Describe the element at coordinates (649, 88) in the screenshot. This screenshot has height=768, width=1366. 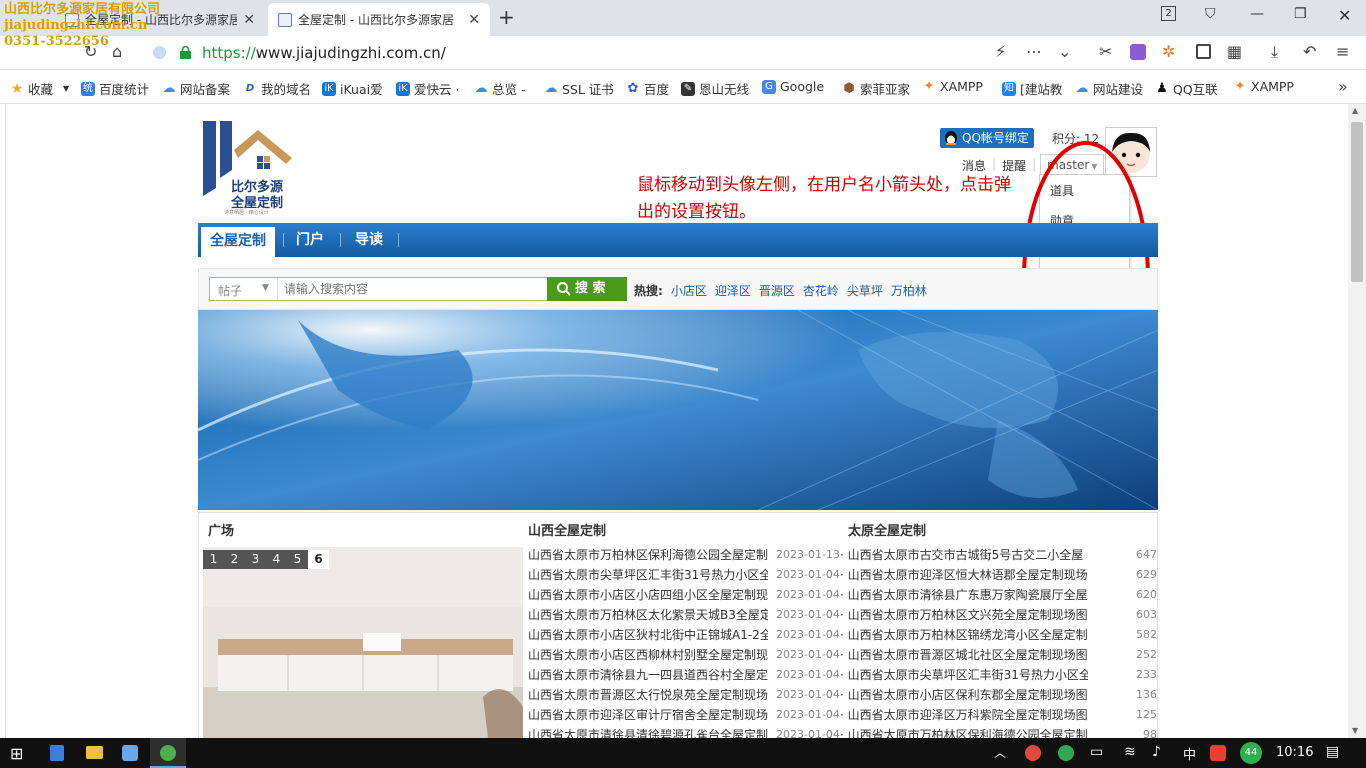
I see `bookmark-item: ✿ 百度` at that location.